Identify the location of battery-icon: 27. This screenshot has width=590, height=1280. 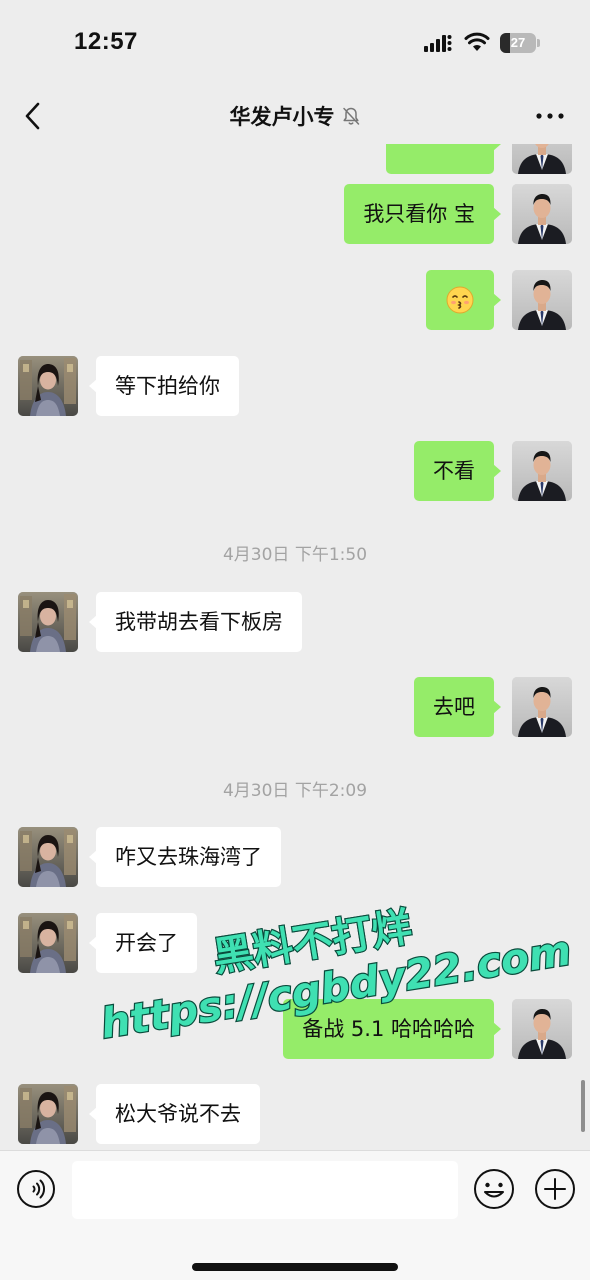
(520, 43).